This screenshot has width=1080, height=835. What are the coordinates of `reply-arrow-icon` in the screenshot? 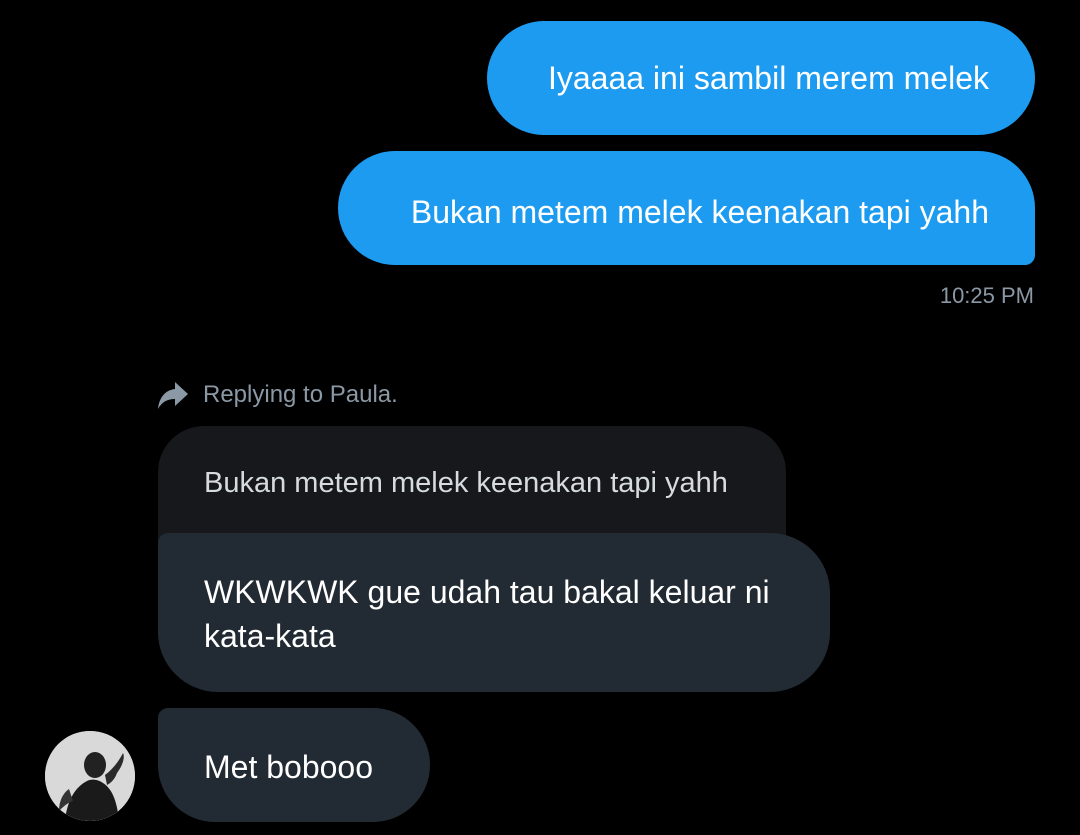 It's located at (173, 395).